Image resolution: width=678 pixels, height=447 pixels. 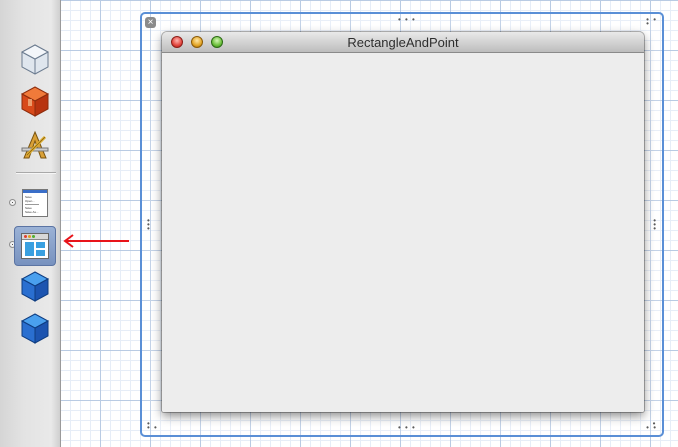 I want to click on resize-handle-top: • • •, so click(x=407, y=20).